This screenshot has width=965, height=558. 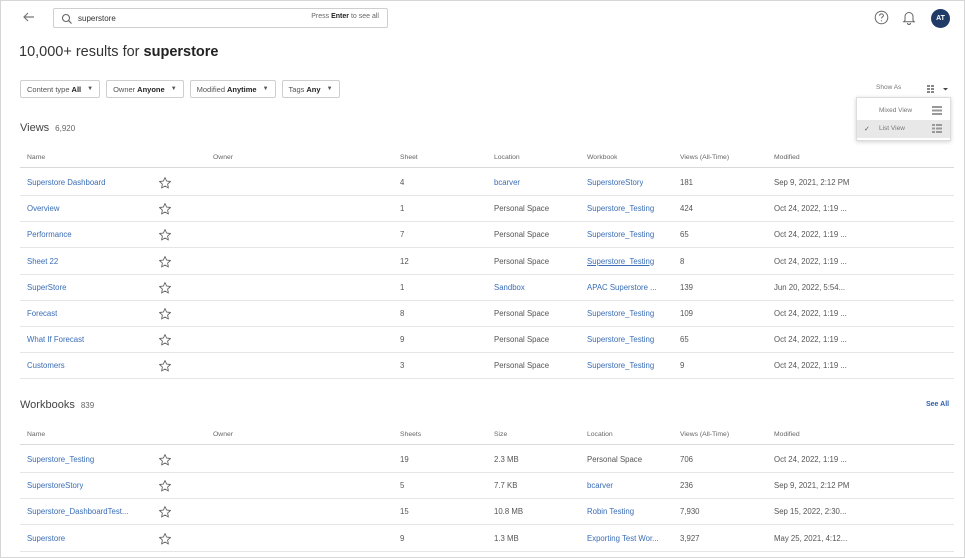 What do you see at coordinates (42, 313) in the screenshot?
I see `view-name-link: Forecast` at bounding box center [42, 313].